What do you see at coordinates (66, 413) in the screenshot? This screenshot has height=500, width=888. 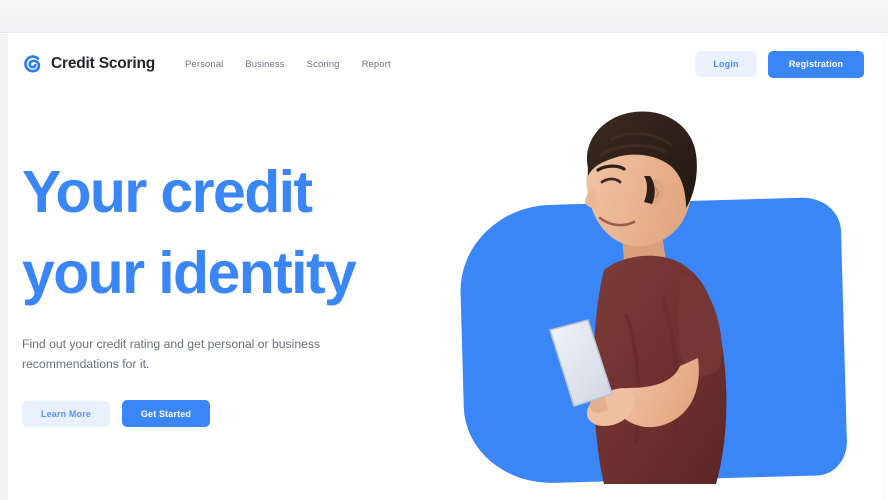 I see `learn-more-button: Learn More` at bounding box center [66, 413].